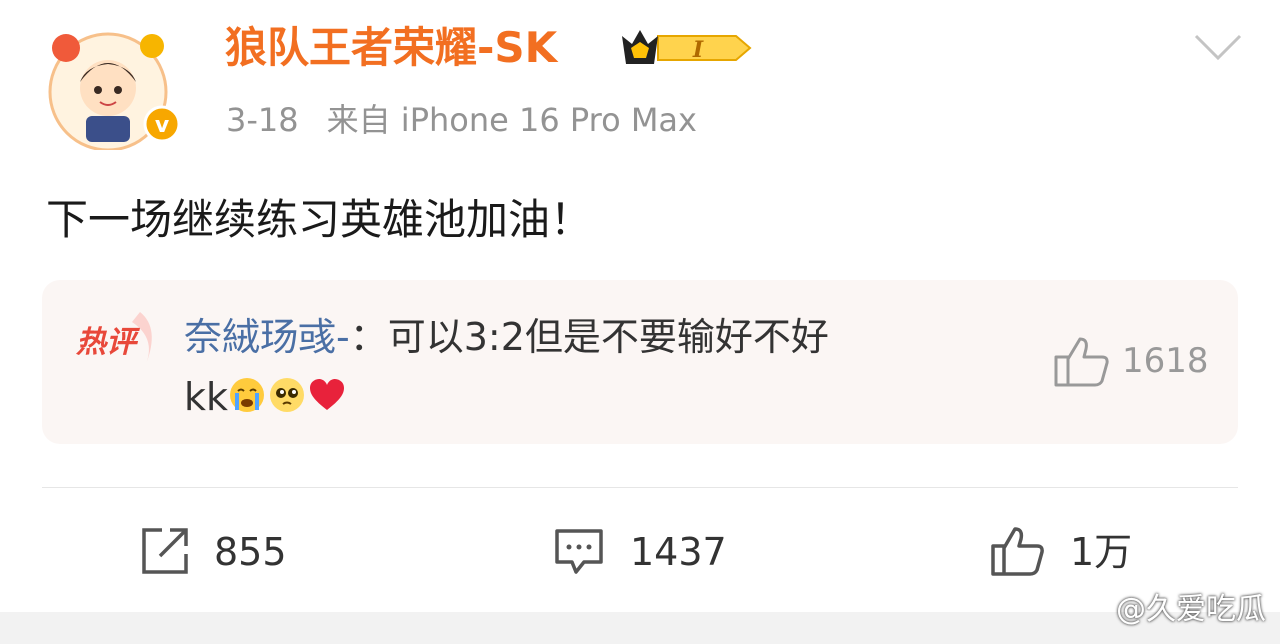 This screenshot has height=644, width=1280. I want to click on chevron-down-icon, so click(1218, 46).